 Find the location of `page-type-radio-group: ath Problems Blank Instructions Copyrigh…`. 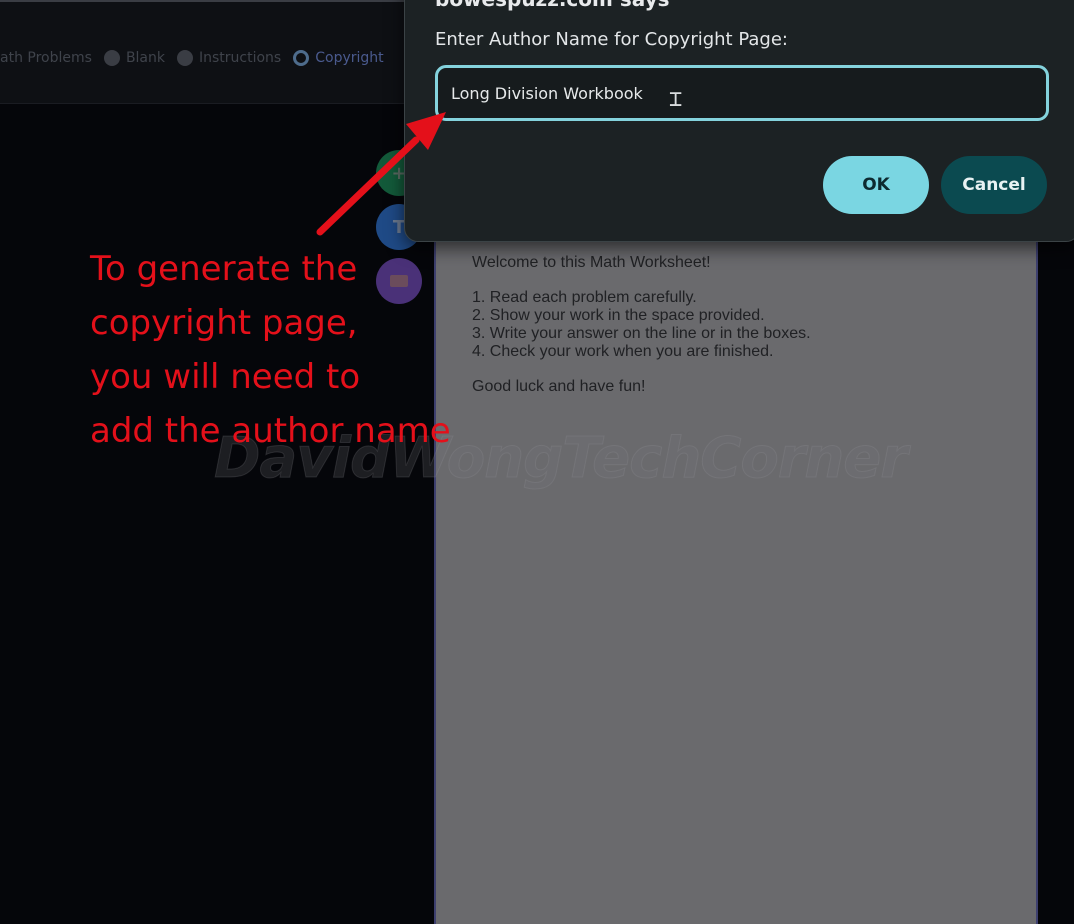

page-type-radio-group: ath Problems Blank Instructions Copyrigh… is located at coordinates (198, 58).